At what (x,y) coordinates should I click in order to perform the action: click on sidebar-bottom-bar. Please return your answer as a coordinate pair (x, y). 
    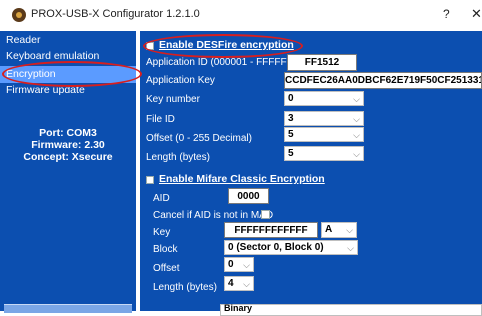
    Looking at the image, I should click on (68, 308).